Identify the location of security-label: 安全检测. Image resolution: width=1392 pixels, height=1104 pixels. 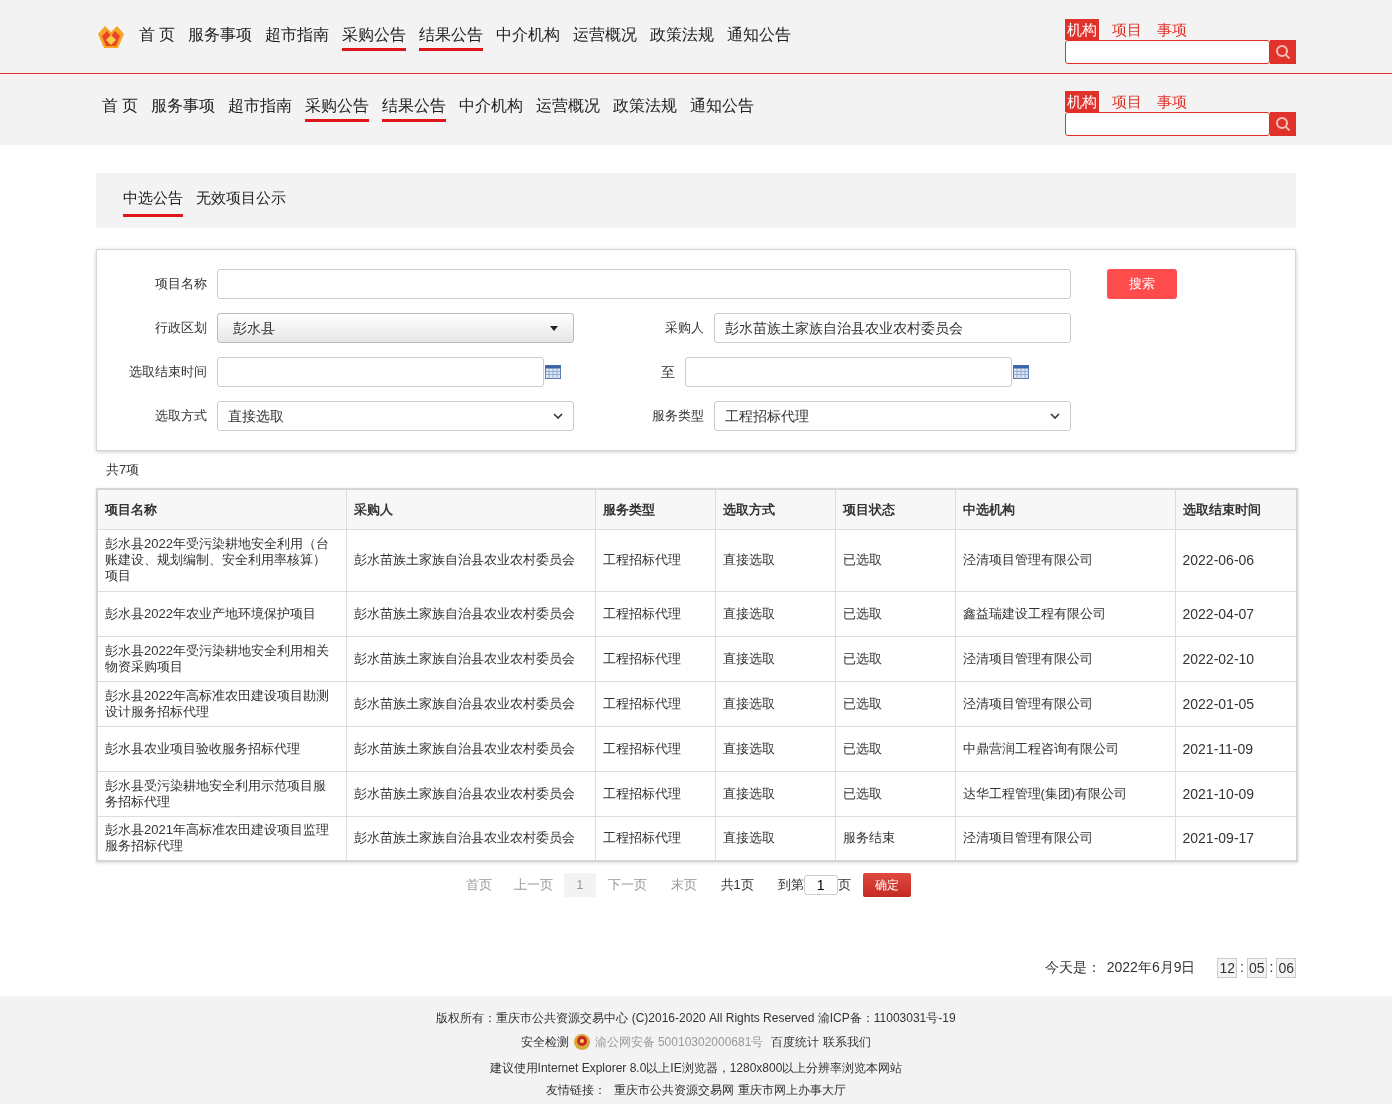
(544, 1042).